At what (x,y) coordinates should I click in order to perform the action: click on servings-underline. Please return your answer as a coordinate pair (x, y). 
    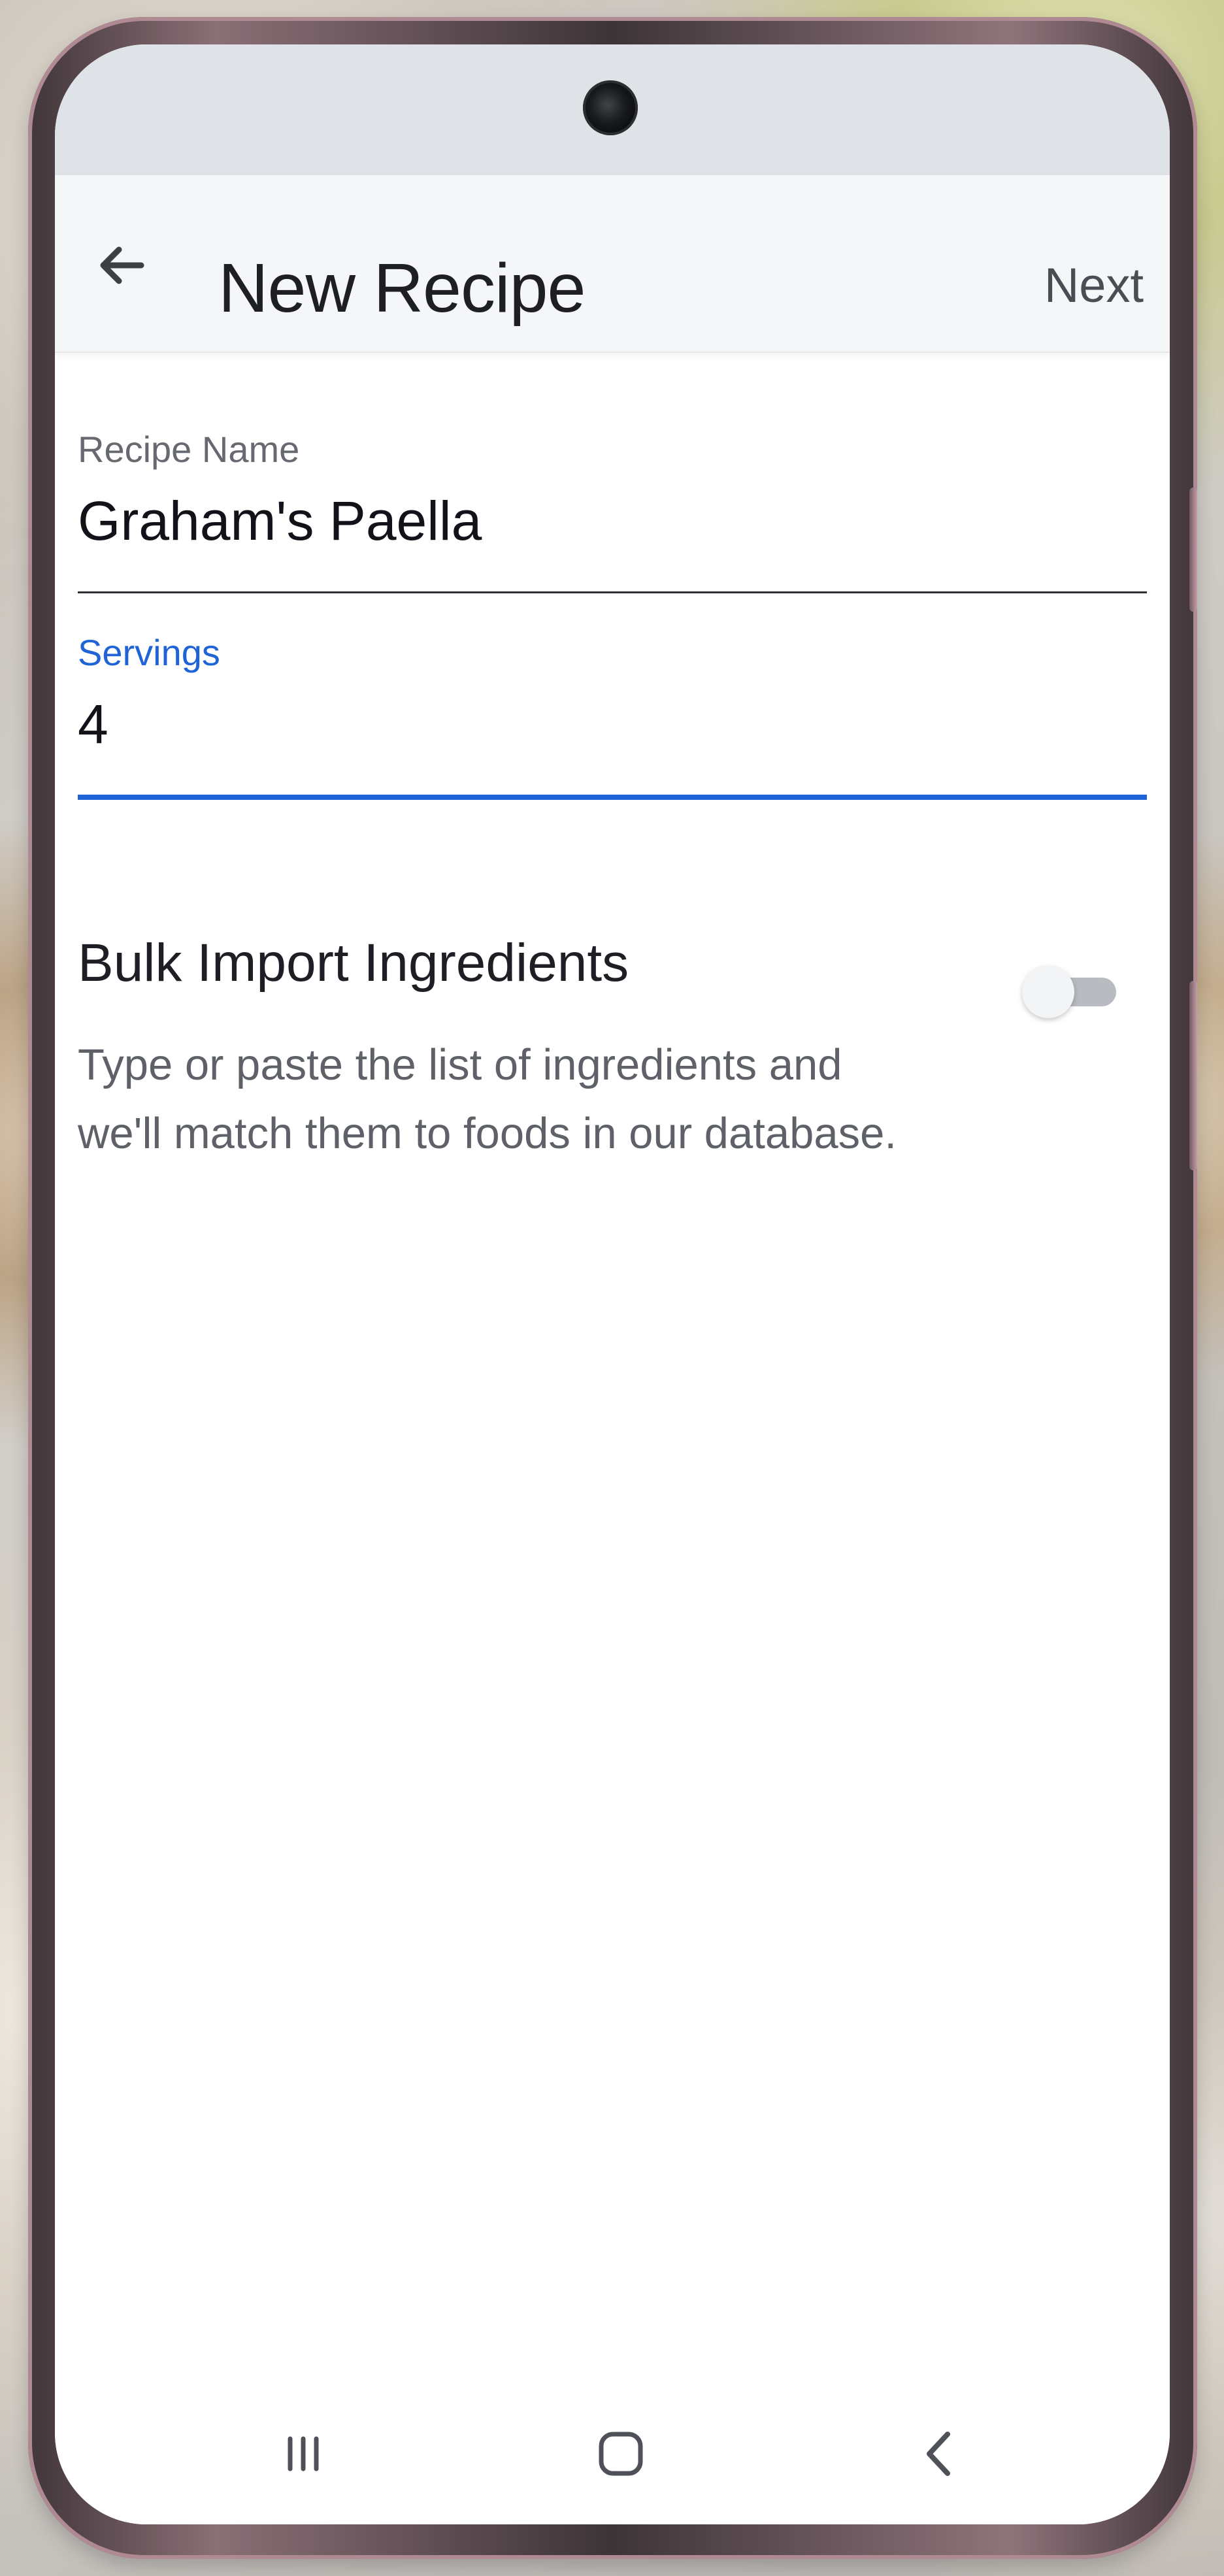
    Looking at the image, I should click on (612, 797).